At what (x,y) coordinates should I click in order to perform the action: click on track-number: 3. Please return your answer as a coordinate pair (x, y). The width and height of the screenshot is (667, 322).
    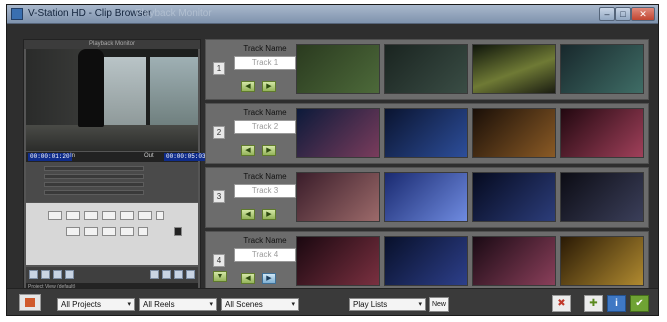
    Looking at the image, I should click on (219, 196).